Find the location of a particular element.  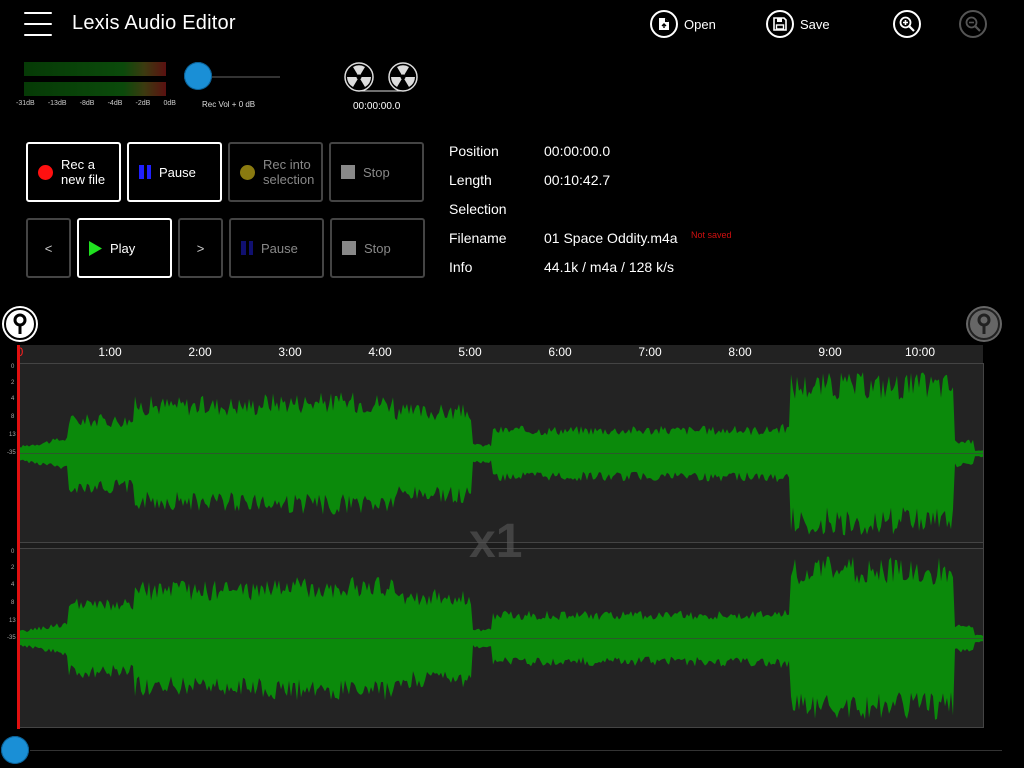

save-button: Save is located at coordinates (798, 24).